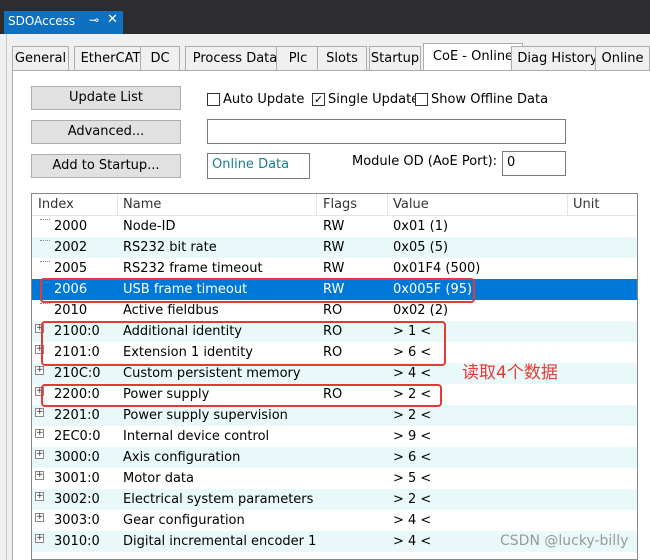 The width and height of the screenshot is (650, 560). What do you see at coordinates (342, 58) in the screenshot?
I see `tab-slots: Slots` at bounding box center [342, 58].